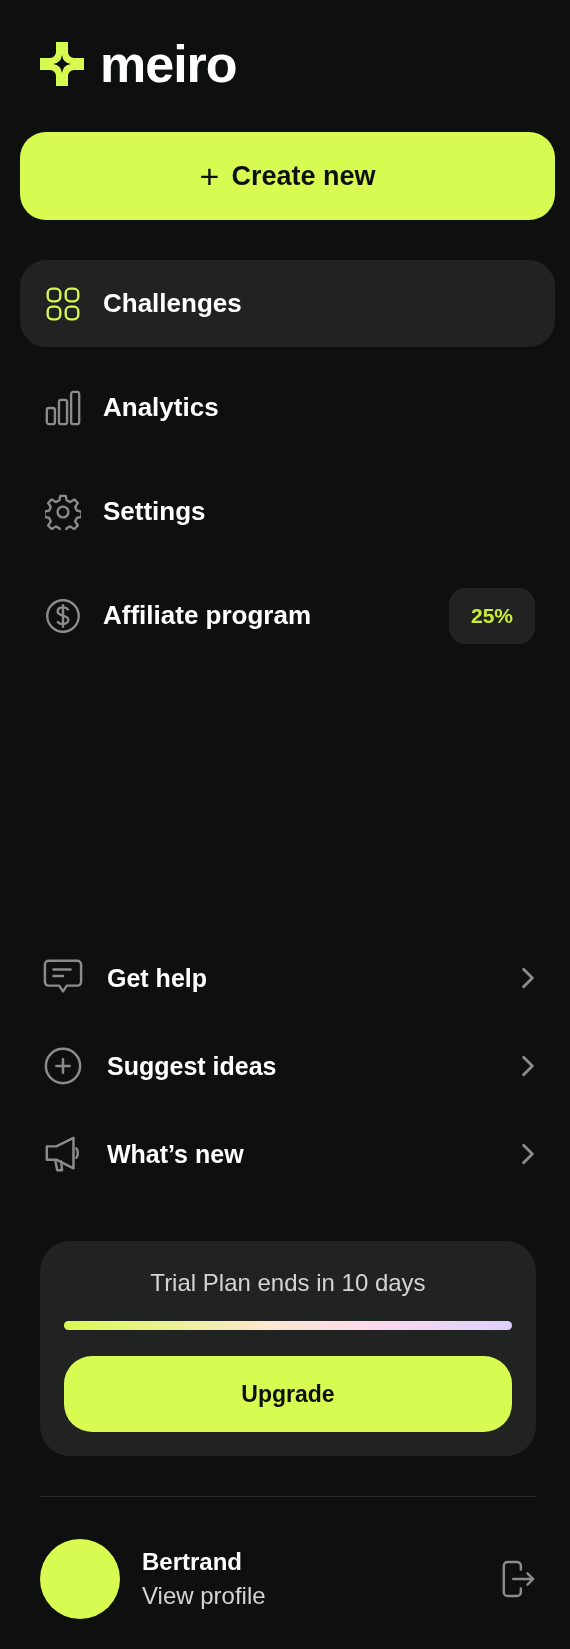  Describe the element at coordinates (287, 615) in the screenshot. I see `nav-item: Affiliate program 25%` at that location.